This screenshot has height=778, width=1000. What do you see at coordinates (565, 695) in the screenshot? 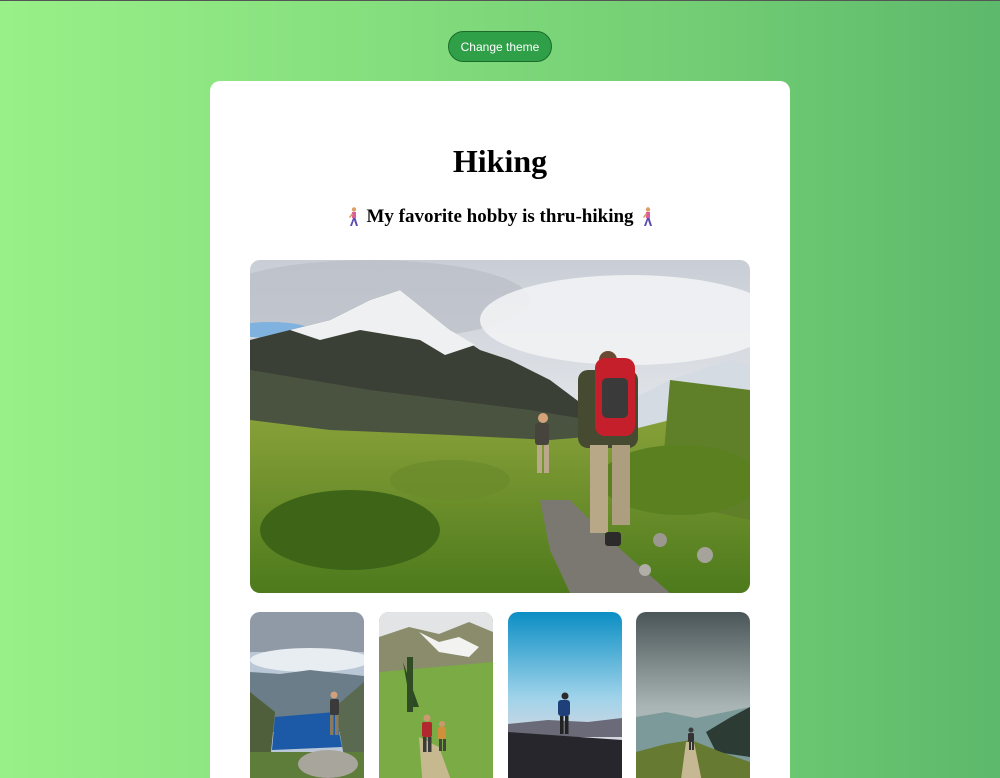
I see `sunset-hiker-photo` at bounding box center [565, 695].